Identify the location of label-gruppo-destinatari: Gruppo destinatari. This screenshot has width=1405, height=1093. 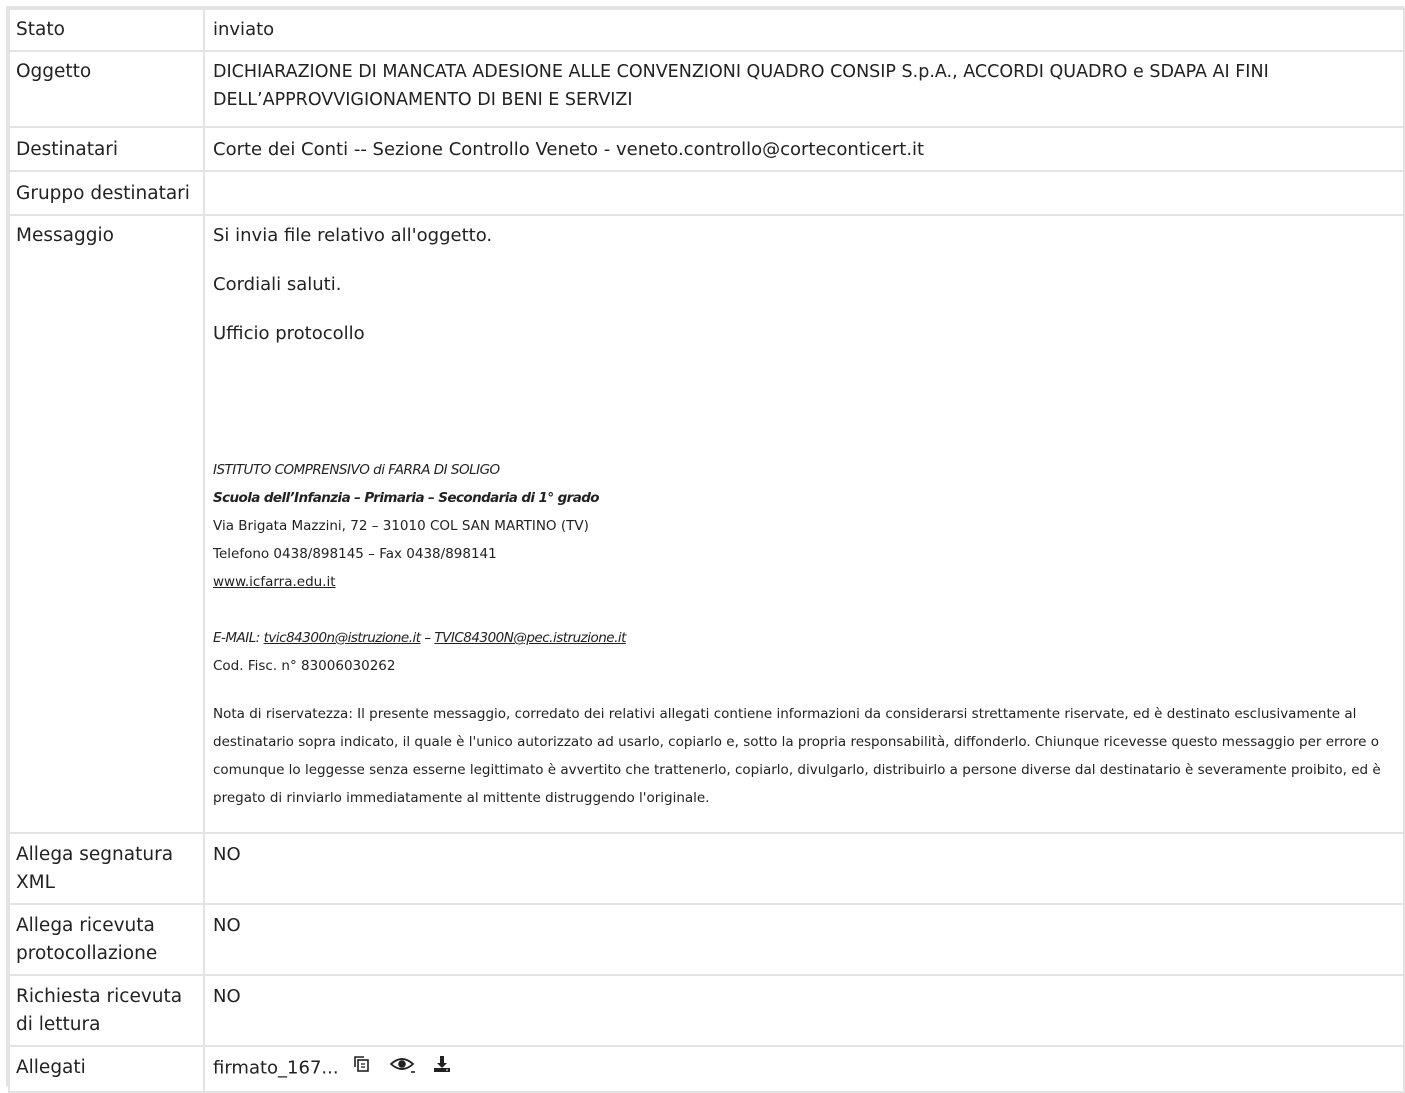
(106, 193).